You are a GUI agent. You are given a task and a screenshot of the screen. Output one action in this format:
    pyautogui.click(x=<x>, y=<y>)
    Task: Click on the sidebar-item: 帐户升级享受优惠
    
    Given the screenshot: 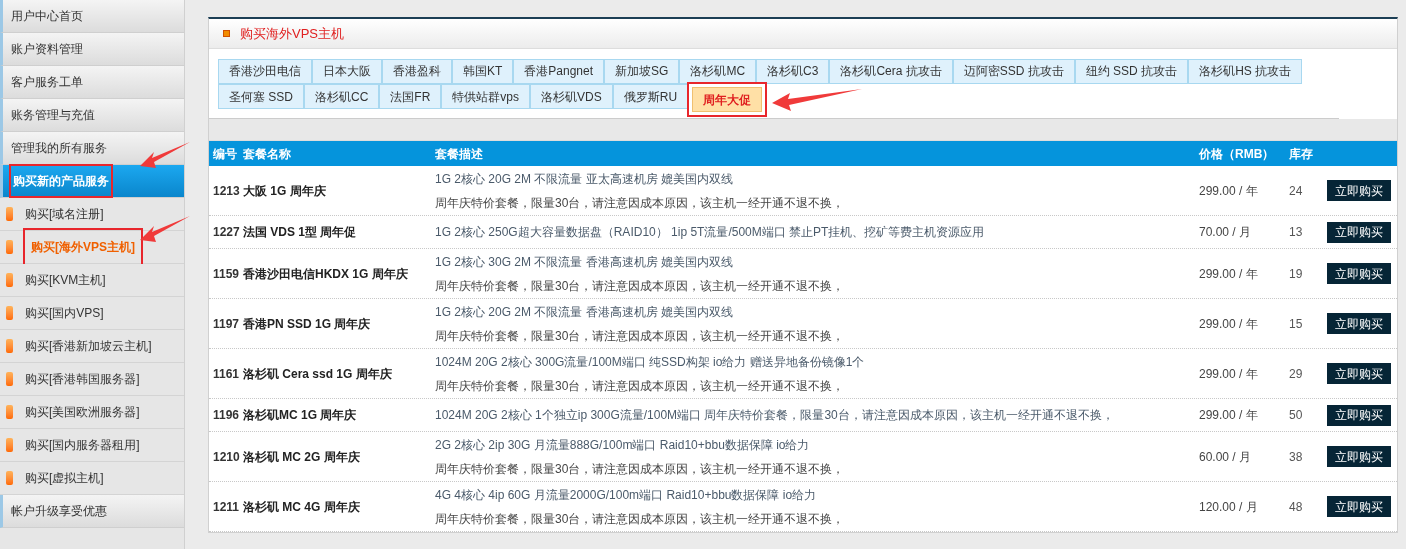 What is the action you would take?
    pyautogui.click(x=92, y=511)
    